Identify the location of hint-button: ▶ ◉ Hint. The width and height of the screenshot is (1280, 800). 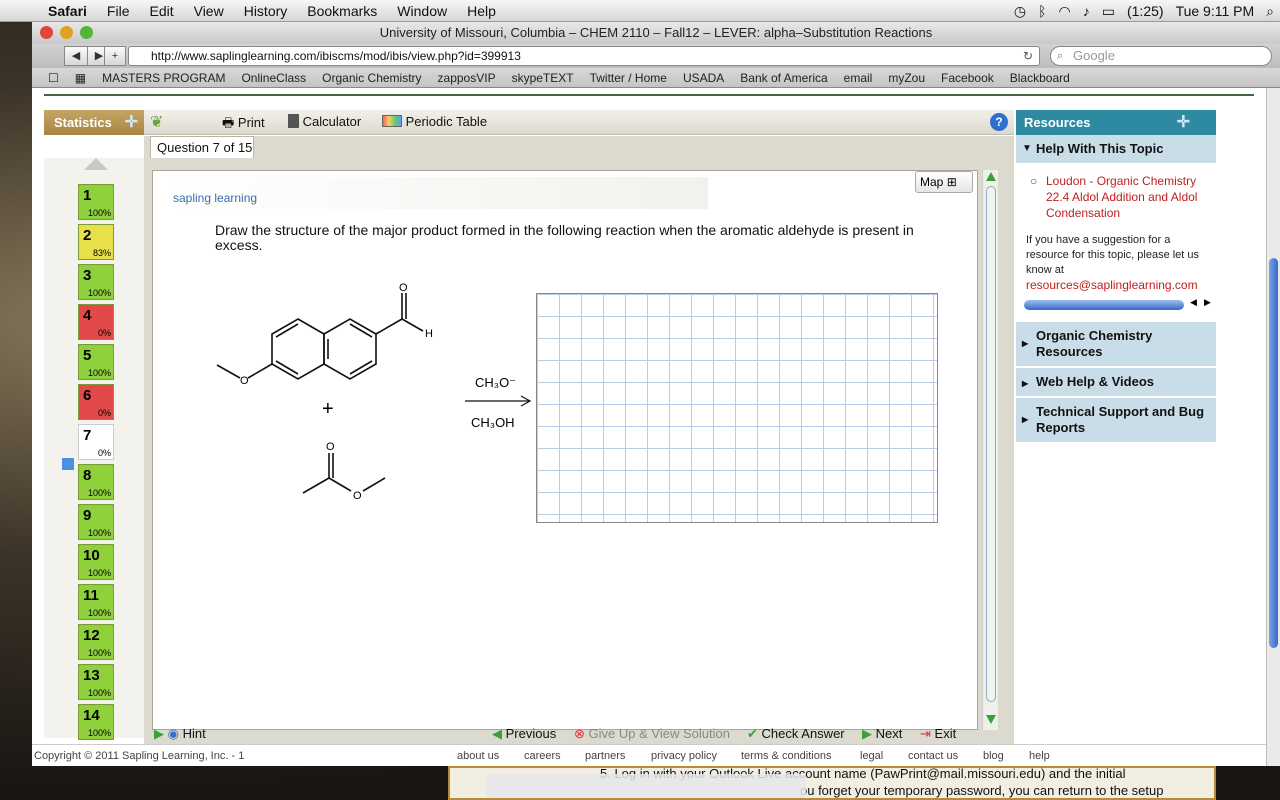
(180, 734).